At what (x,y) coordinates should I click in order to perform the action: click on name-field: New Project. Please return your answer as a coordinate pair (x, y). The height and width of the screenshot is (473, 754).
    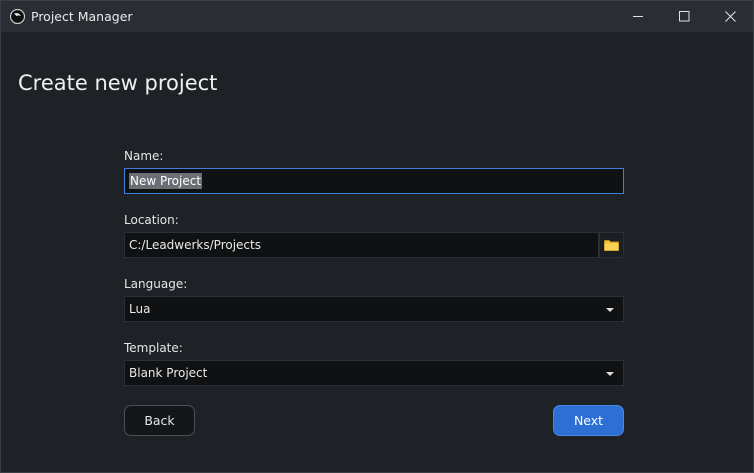
    Looking at the image, I should click on (374, 181).